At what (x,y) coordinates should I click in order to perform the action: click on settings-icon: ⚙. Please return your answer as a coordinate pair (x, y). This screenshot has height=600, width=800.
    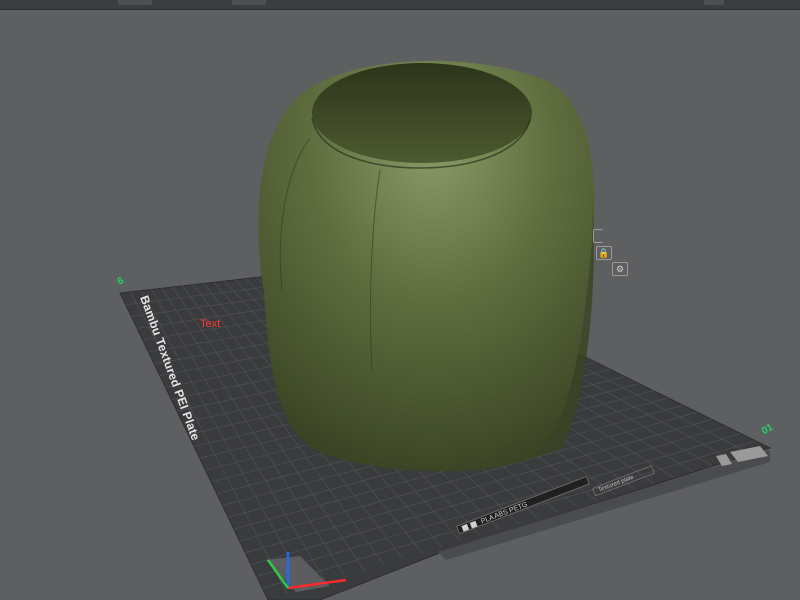
    Looking at the image, I should click on (620, 269).